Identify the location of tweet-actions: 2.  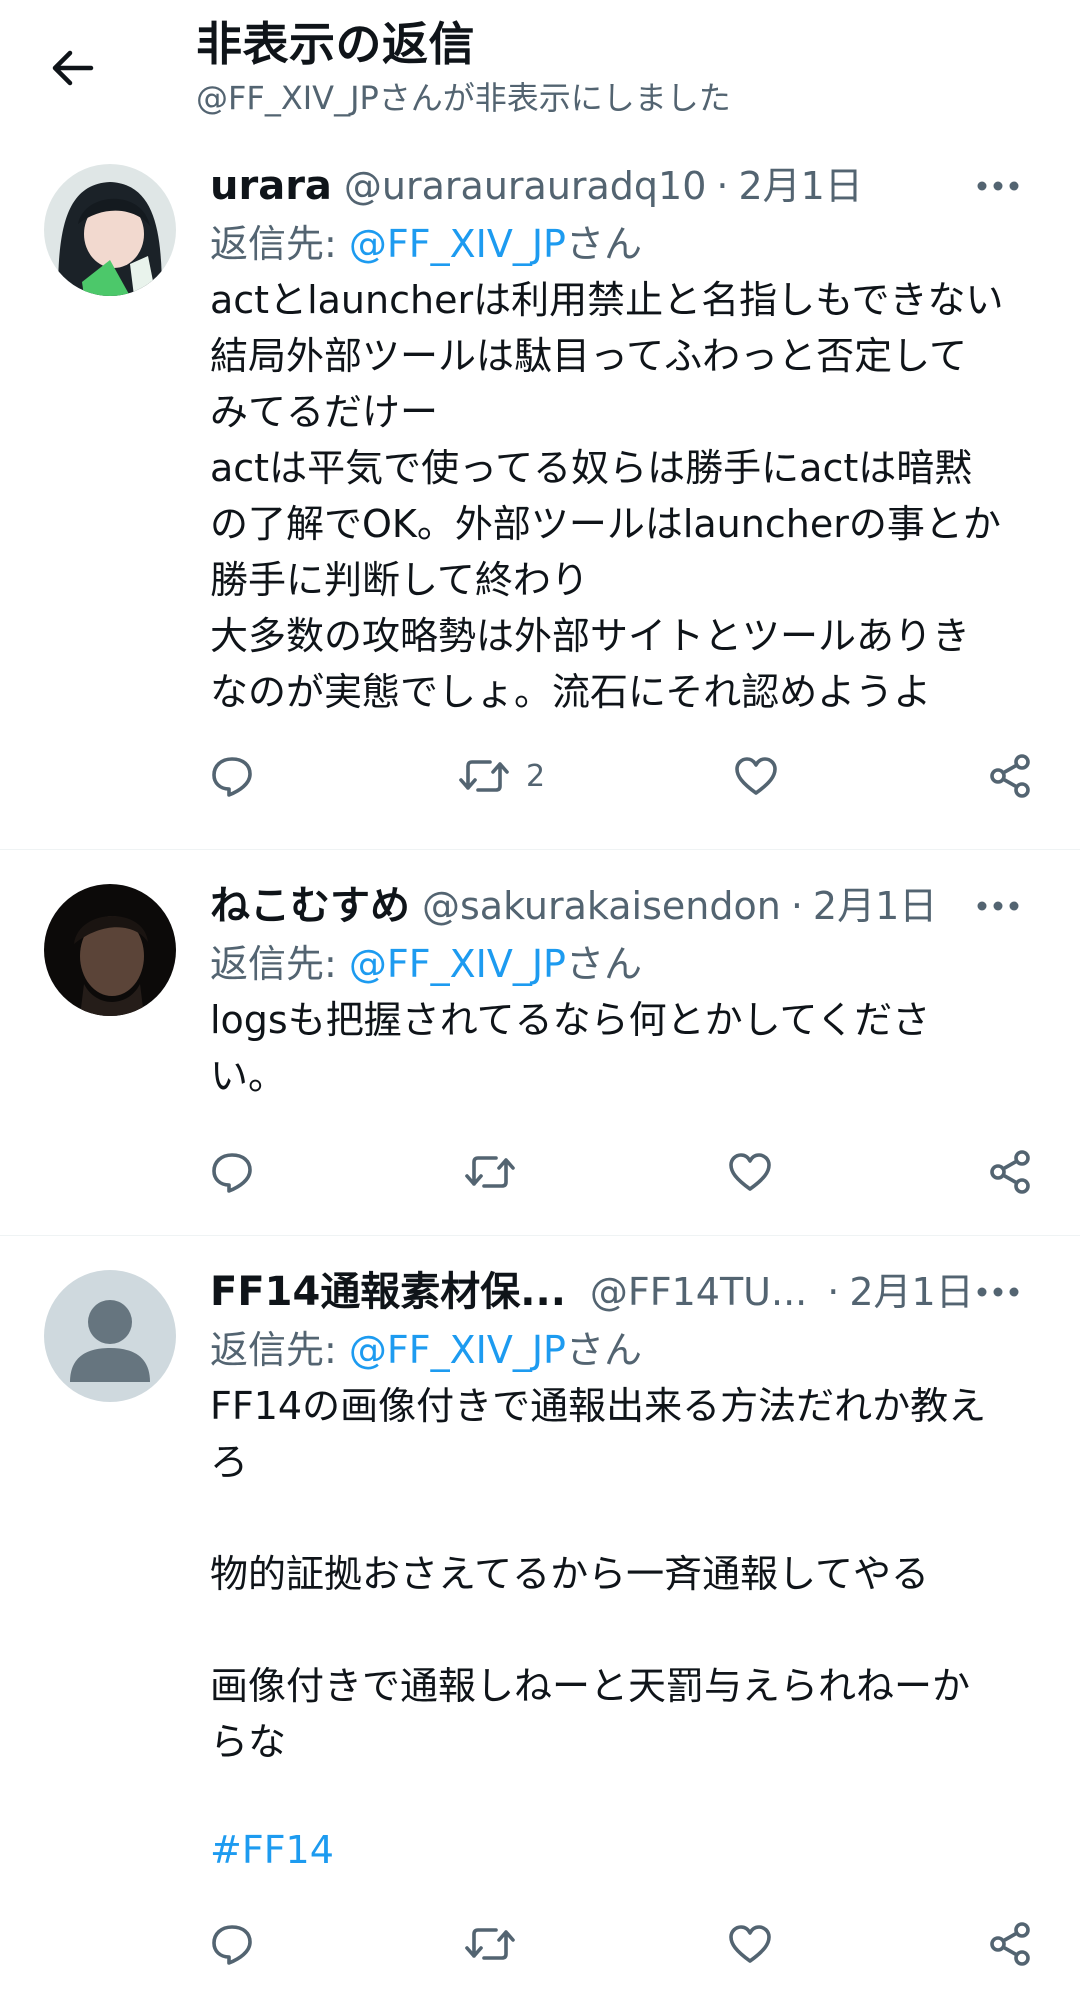
(620, 776).